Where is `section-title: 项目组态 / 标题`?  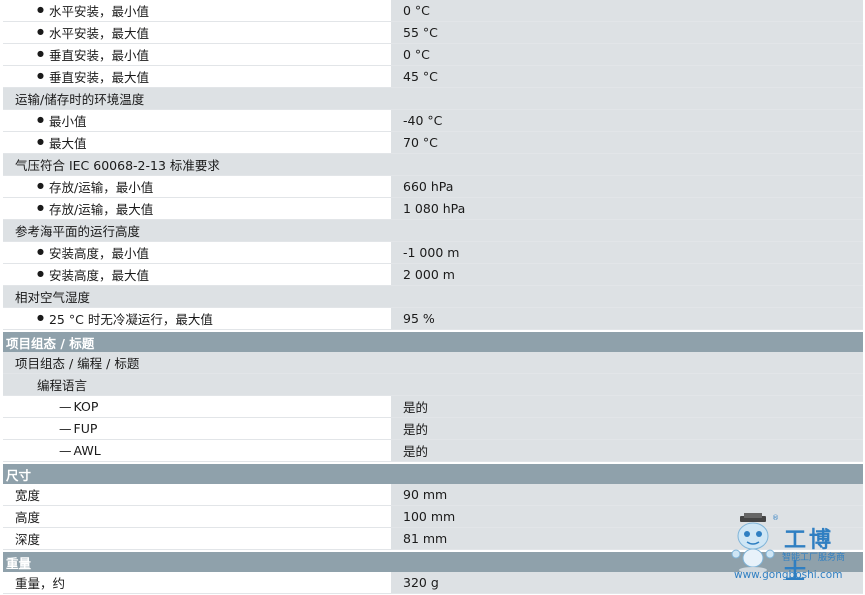
section-title: 项目组态 / 标题 is located at coordinates (50, 343).